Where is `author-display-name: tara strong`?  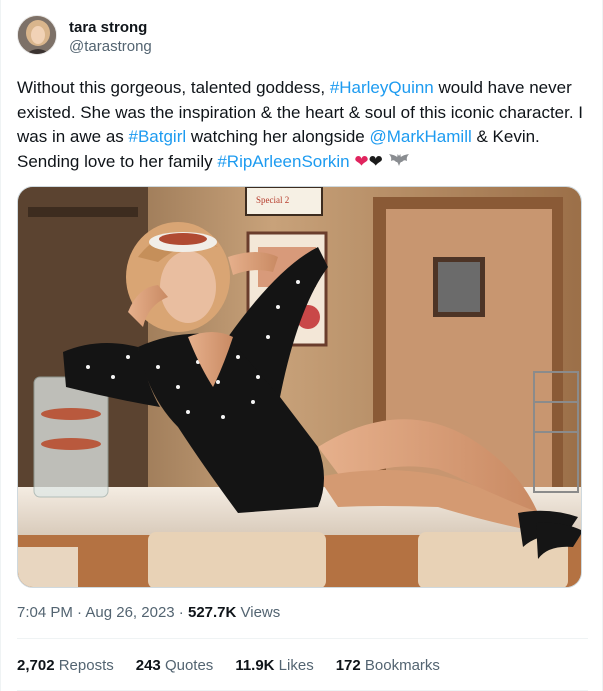 author-display-name: tara strong is located at coordinates (110, 27).